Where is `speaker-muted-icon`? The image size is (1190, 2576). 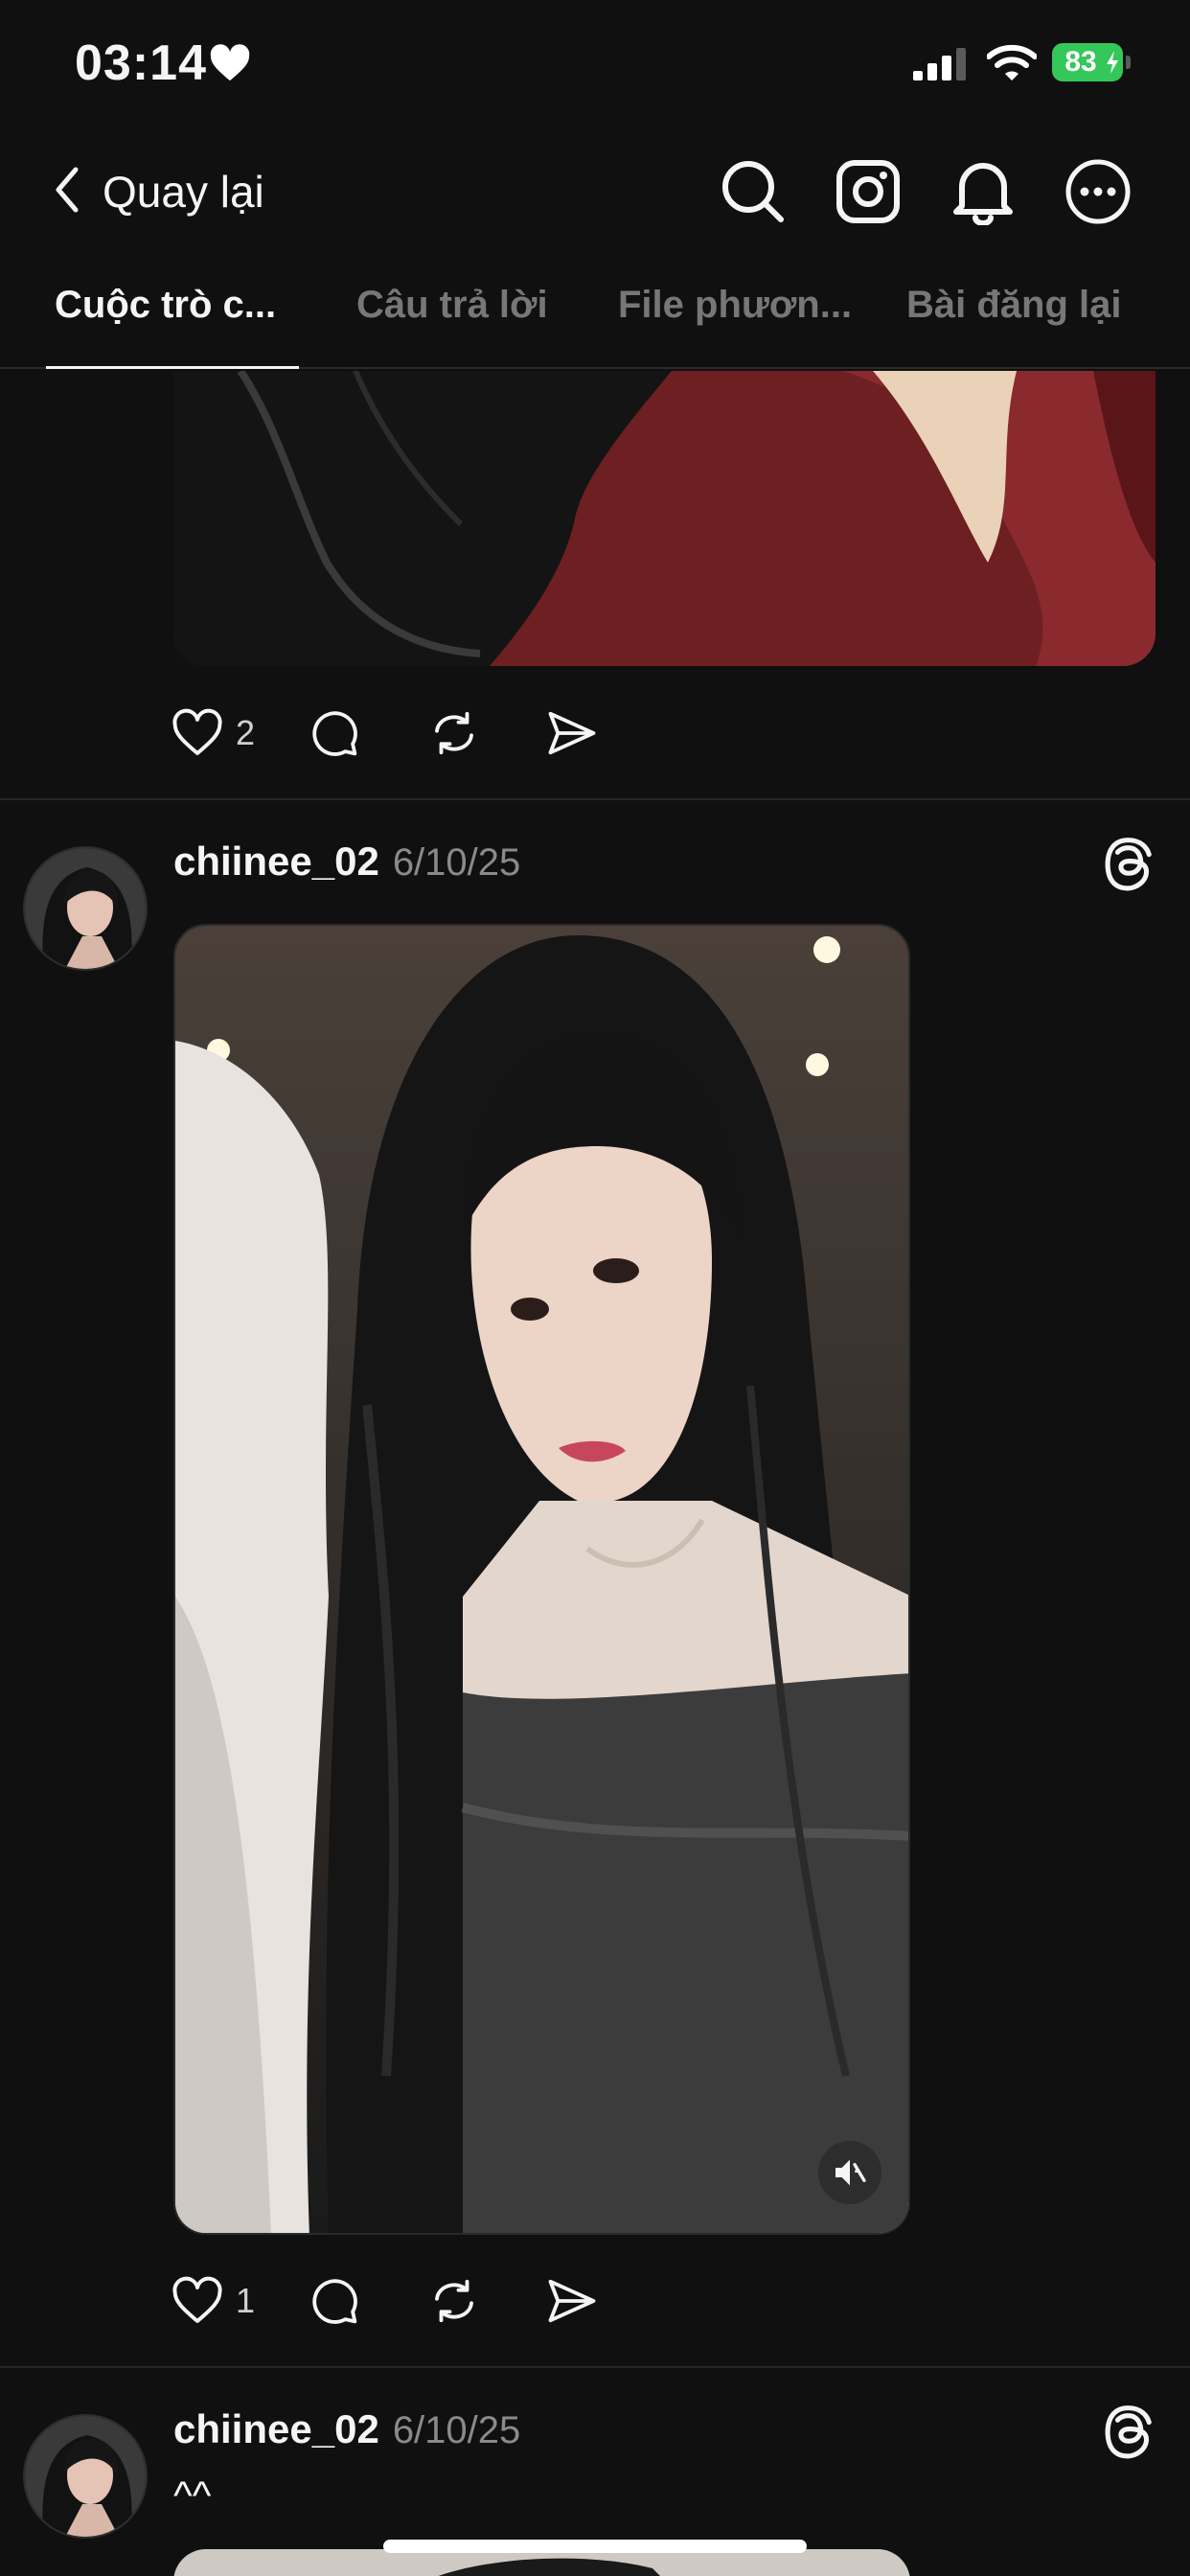 speaker-muted-icon is located at coordinates (851, 2172).